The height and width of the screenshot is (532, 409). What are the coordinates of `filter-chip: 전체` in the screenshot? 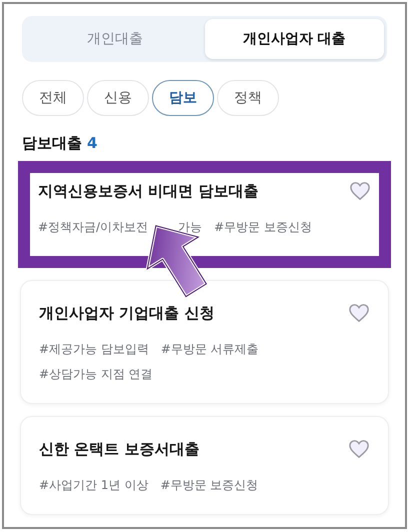 It's located at (53, 98).